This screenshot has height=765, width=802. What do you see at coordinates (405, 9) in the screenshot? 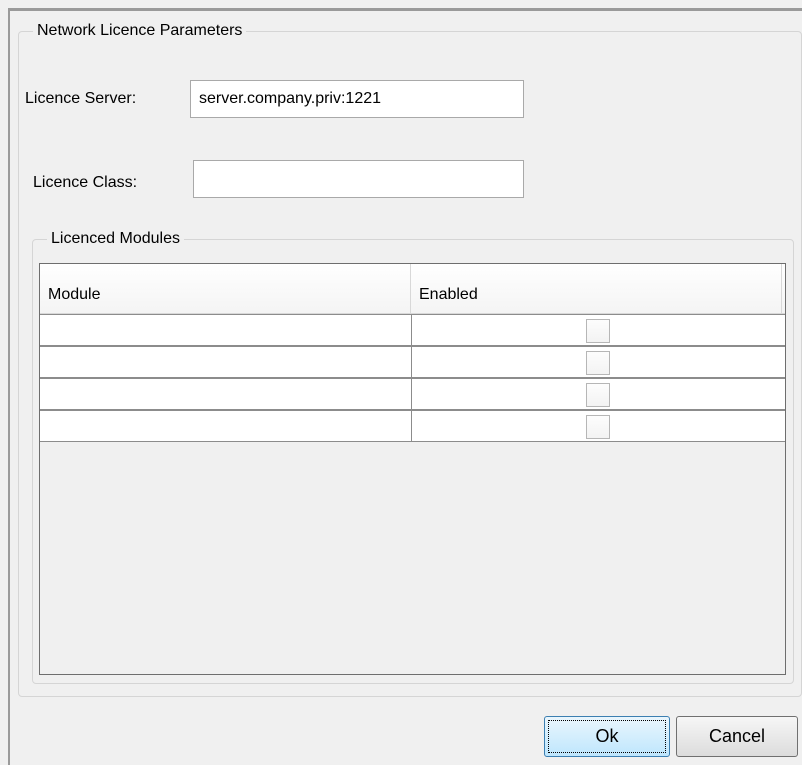
I see `window-top-border` at bounding box center [405, 9].